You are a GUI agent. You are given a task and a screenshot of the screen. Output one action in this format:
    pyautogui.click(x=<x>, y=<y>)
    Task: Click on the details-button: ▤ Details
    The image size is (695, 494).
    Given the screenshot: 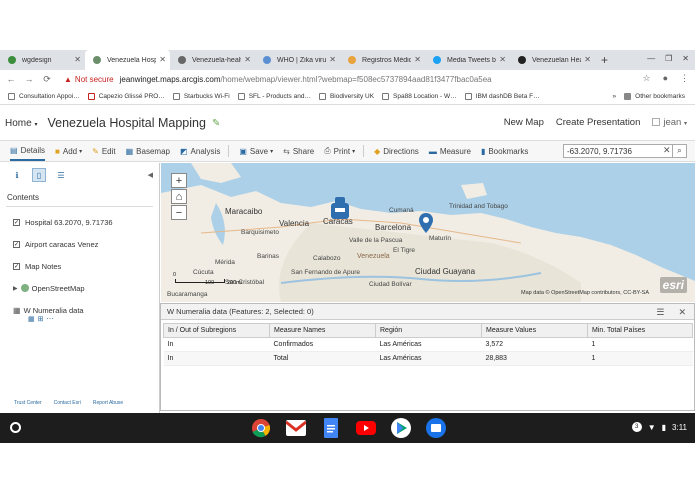 What is the action you would take?
    pyautogui.click(x=28, y=151)
    